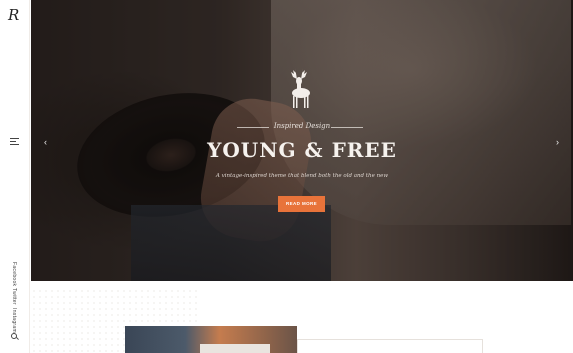  What do you see at coordinates (302, 126) in the screenshot?
I see `hero-eyebrow: Inspired Design` at bounding box center [302, 126].